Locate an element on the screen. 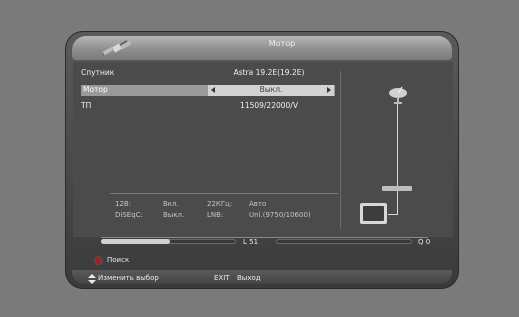  signal-level-label: L 51 is located at coordinates (251, 242).